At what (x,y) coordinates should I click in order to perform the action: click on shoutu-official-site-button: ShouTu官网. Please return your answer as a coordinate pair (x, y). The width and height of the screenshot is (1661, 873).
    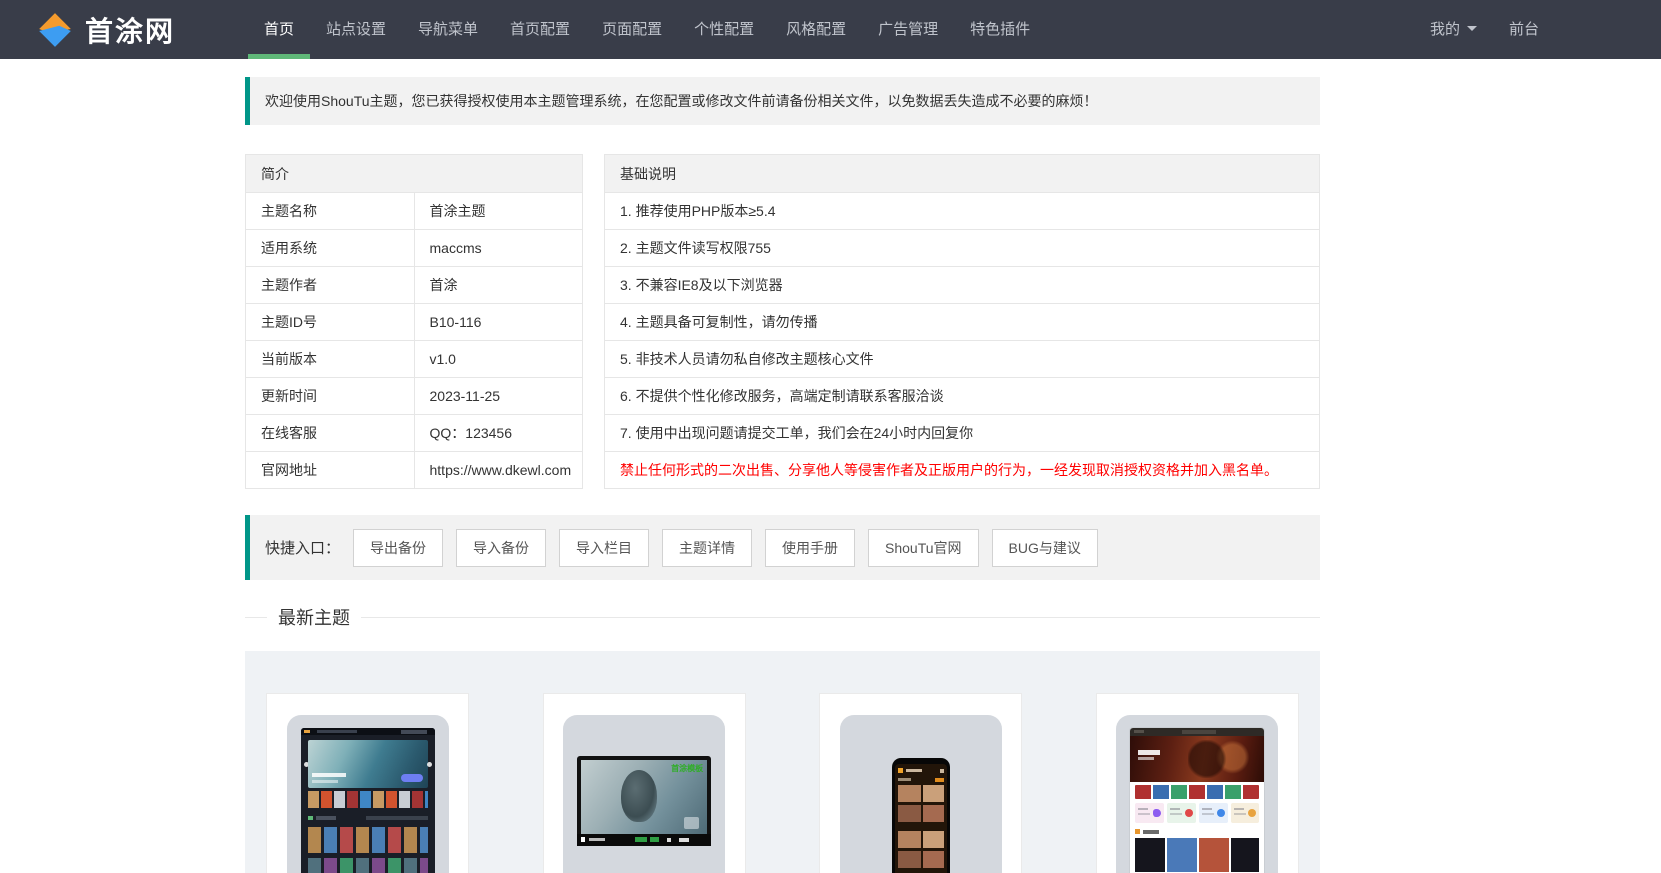
    Looking at the image, I should click on (923, 547).